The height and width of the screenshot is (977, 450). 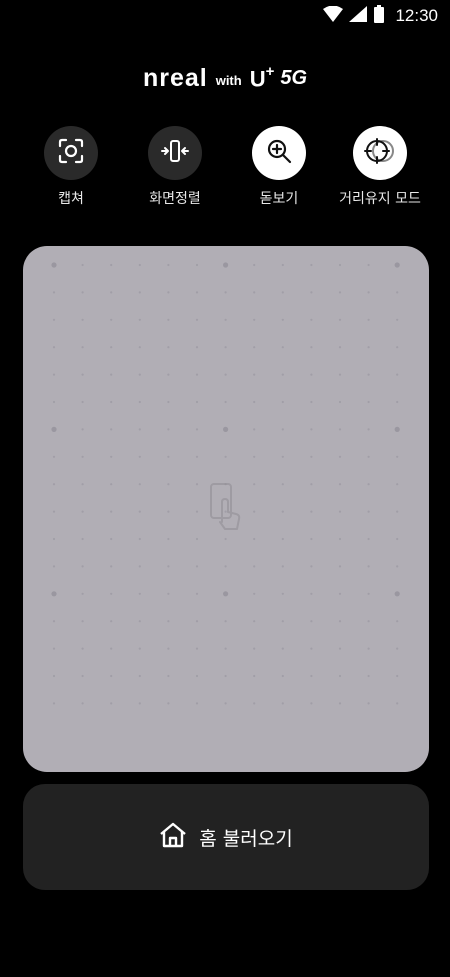 I want to click on distance-mode-button: 거리유지 모드, so click(x=380, y=167).